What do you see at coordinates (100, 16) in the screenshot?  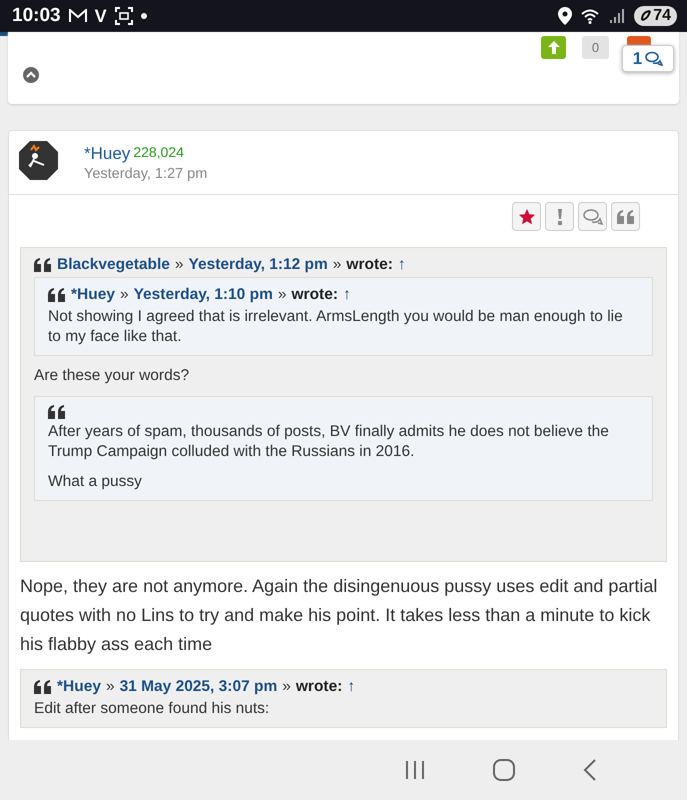 I see `app-icon: V` at bounding box center [100, 16].